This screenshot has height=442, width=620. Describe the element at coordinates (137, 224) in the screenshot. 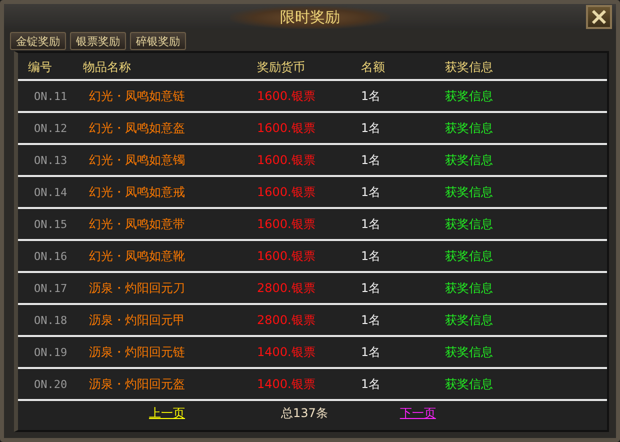

I see `table-cell-text: 幻光・凤鸣如意带` at that location.